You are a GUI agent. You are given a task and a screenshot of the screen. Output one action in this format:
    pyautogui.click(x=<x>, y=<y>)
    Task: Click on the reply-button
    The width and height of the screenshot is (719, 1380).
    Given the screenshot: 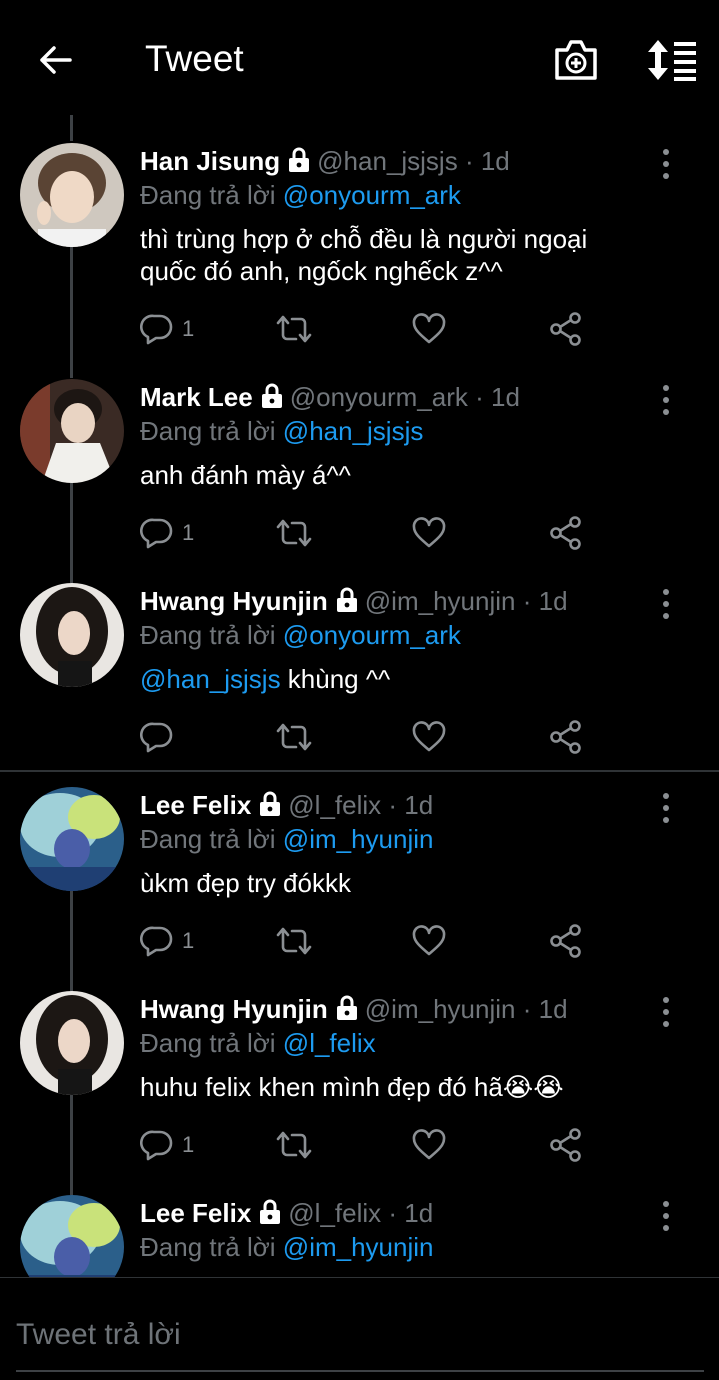 What is the action you would take?
    pyautogui.click(x=161, y=737)
    